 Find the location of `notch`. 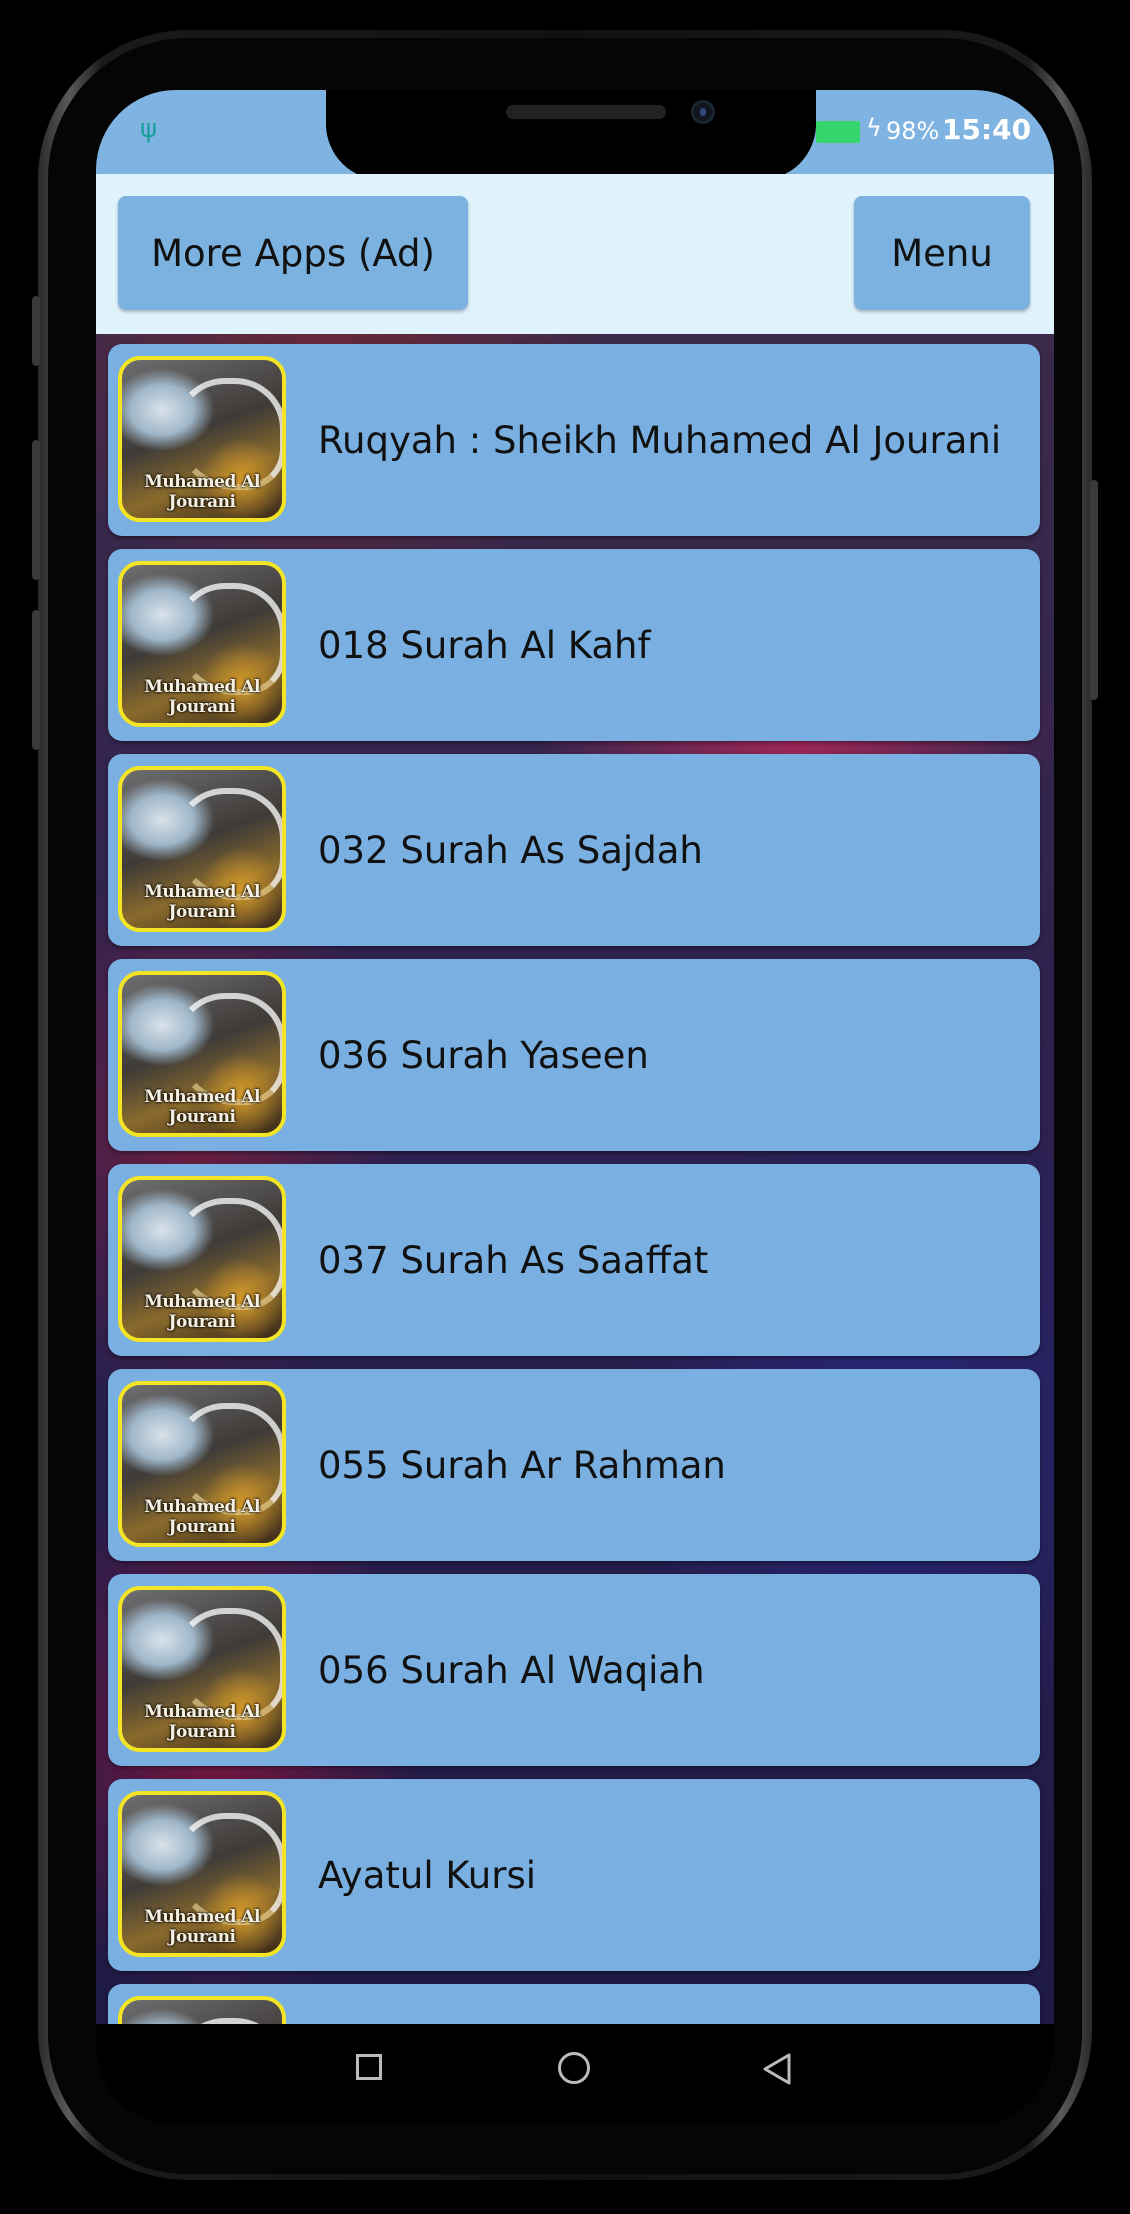

notch is located at coordinates (571, 135).